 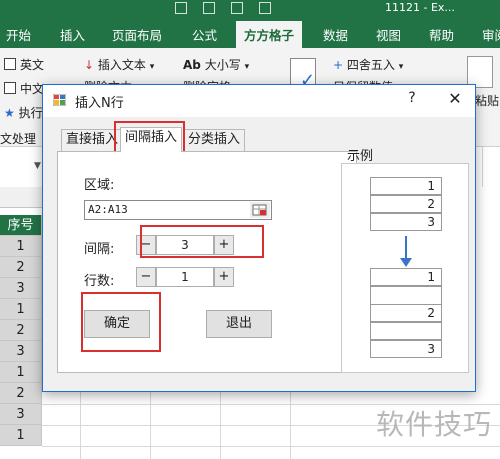 I want to click on tab-home: 开始, so click(x=18, y=34).